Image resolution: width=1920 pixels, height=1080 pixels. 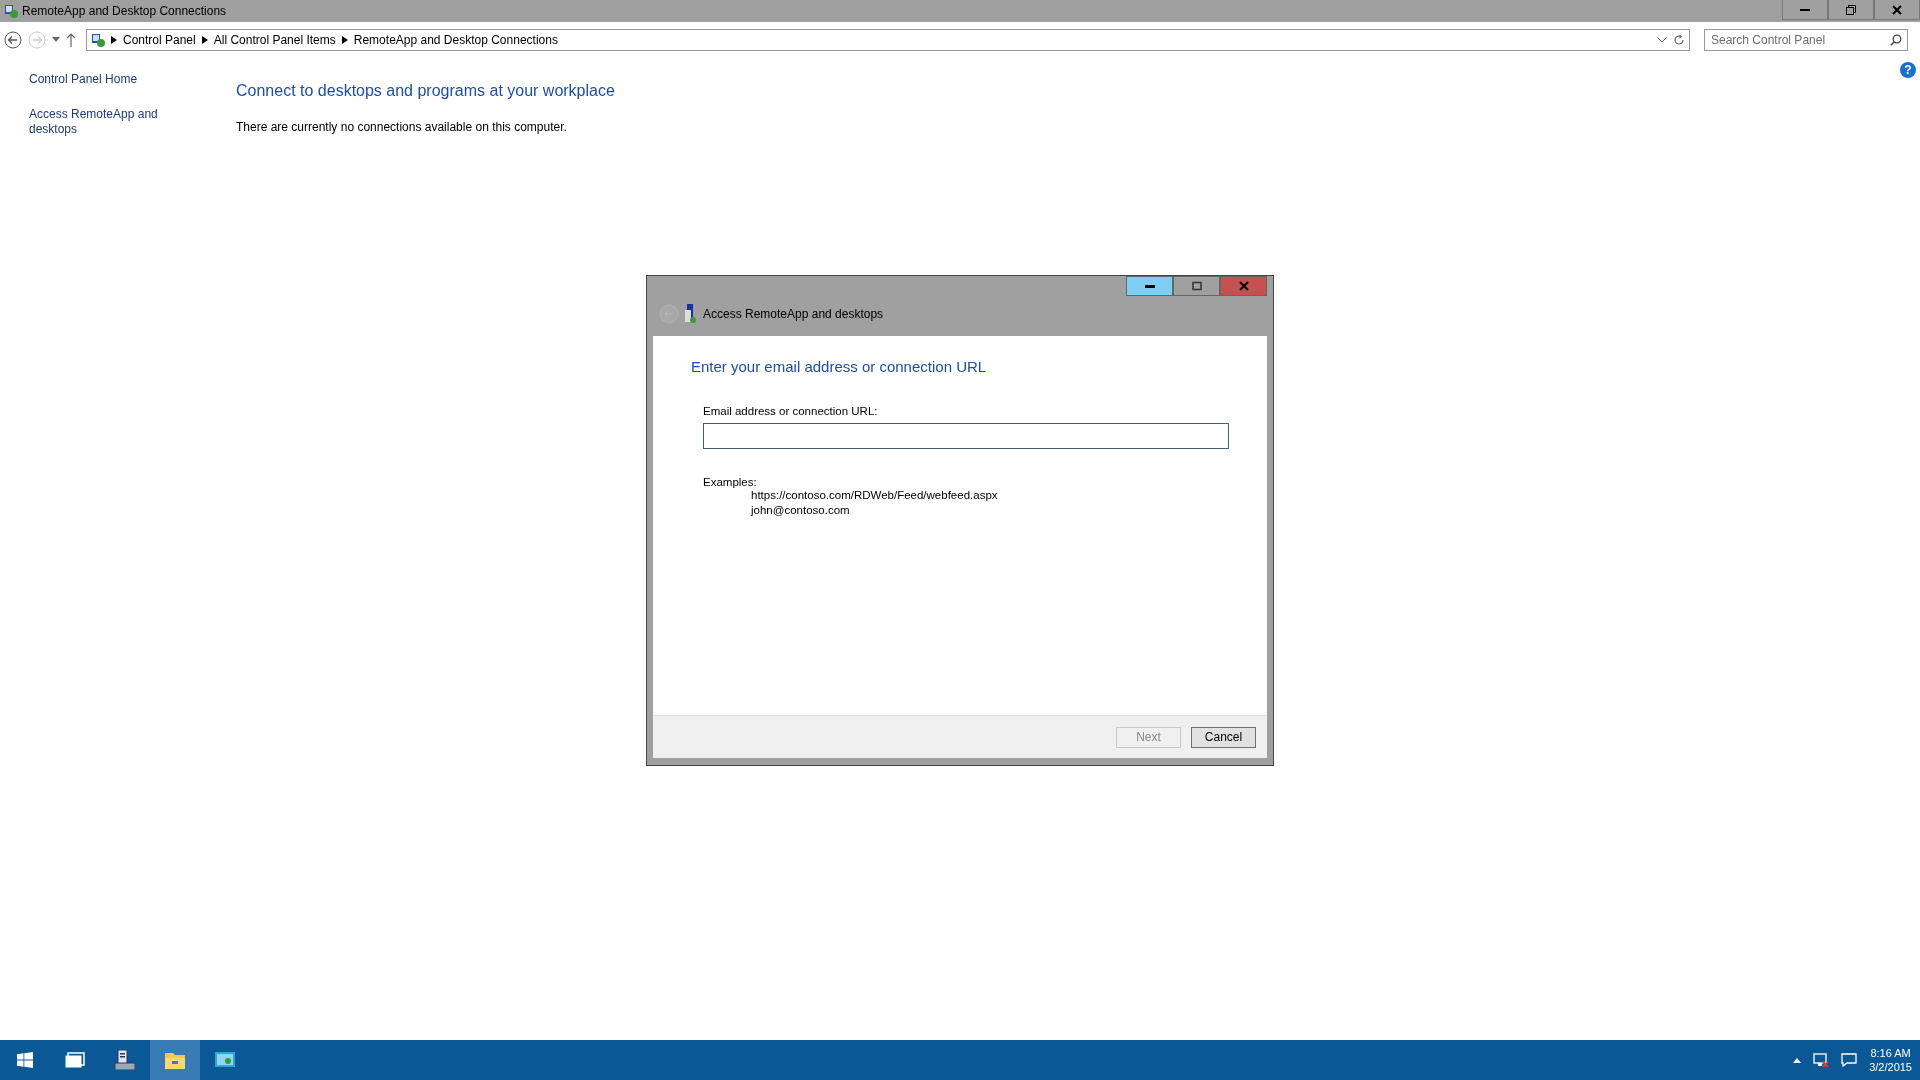 What do you see at coordinates (791, 411) in the screenshot?
I see `field-label: Email address or connection URL:` at bounding box center [791, 411].